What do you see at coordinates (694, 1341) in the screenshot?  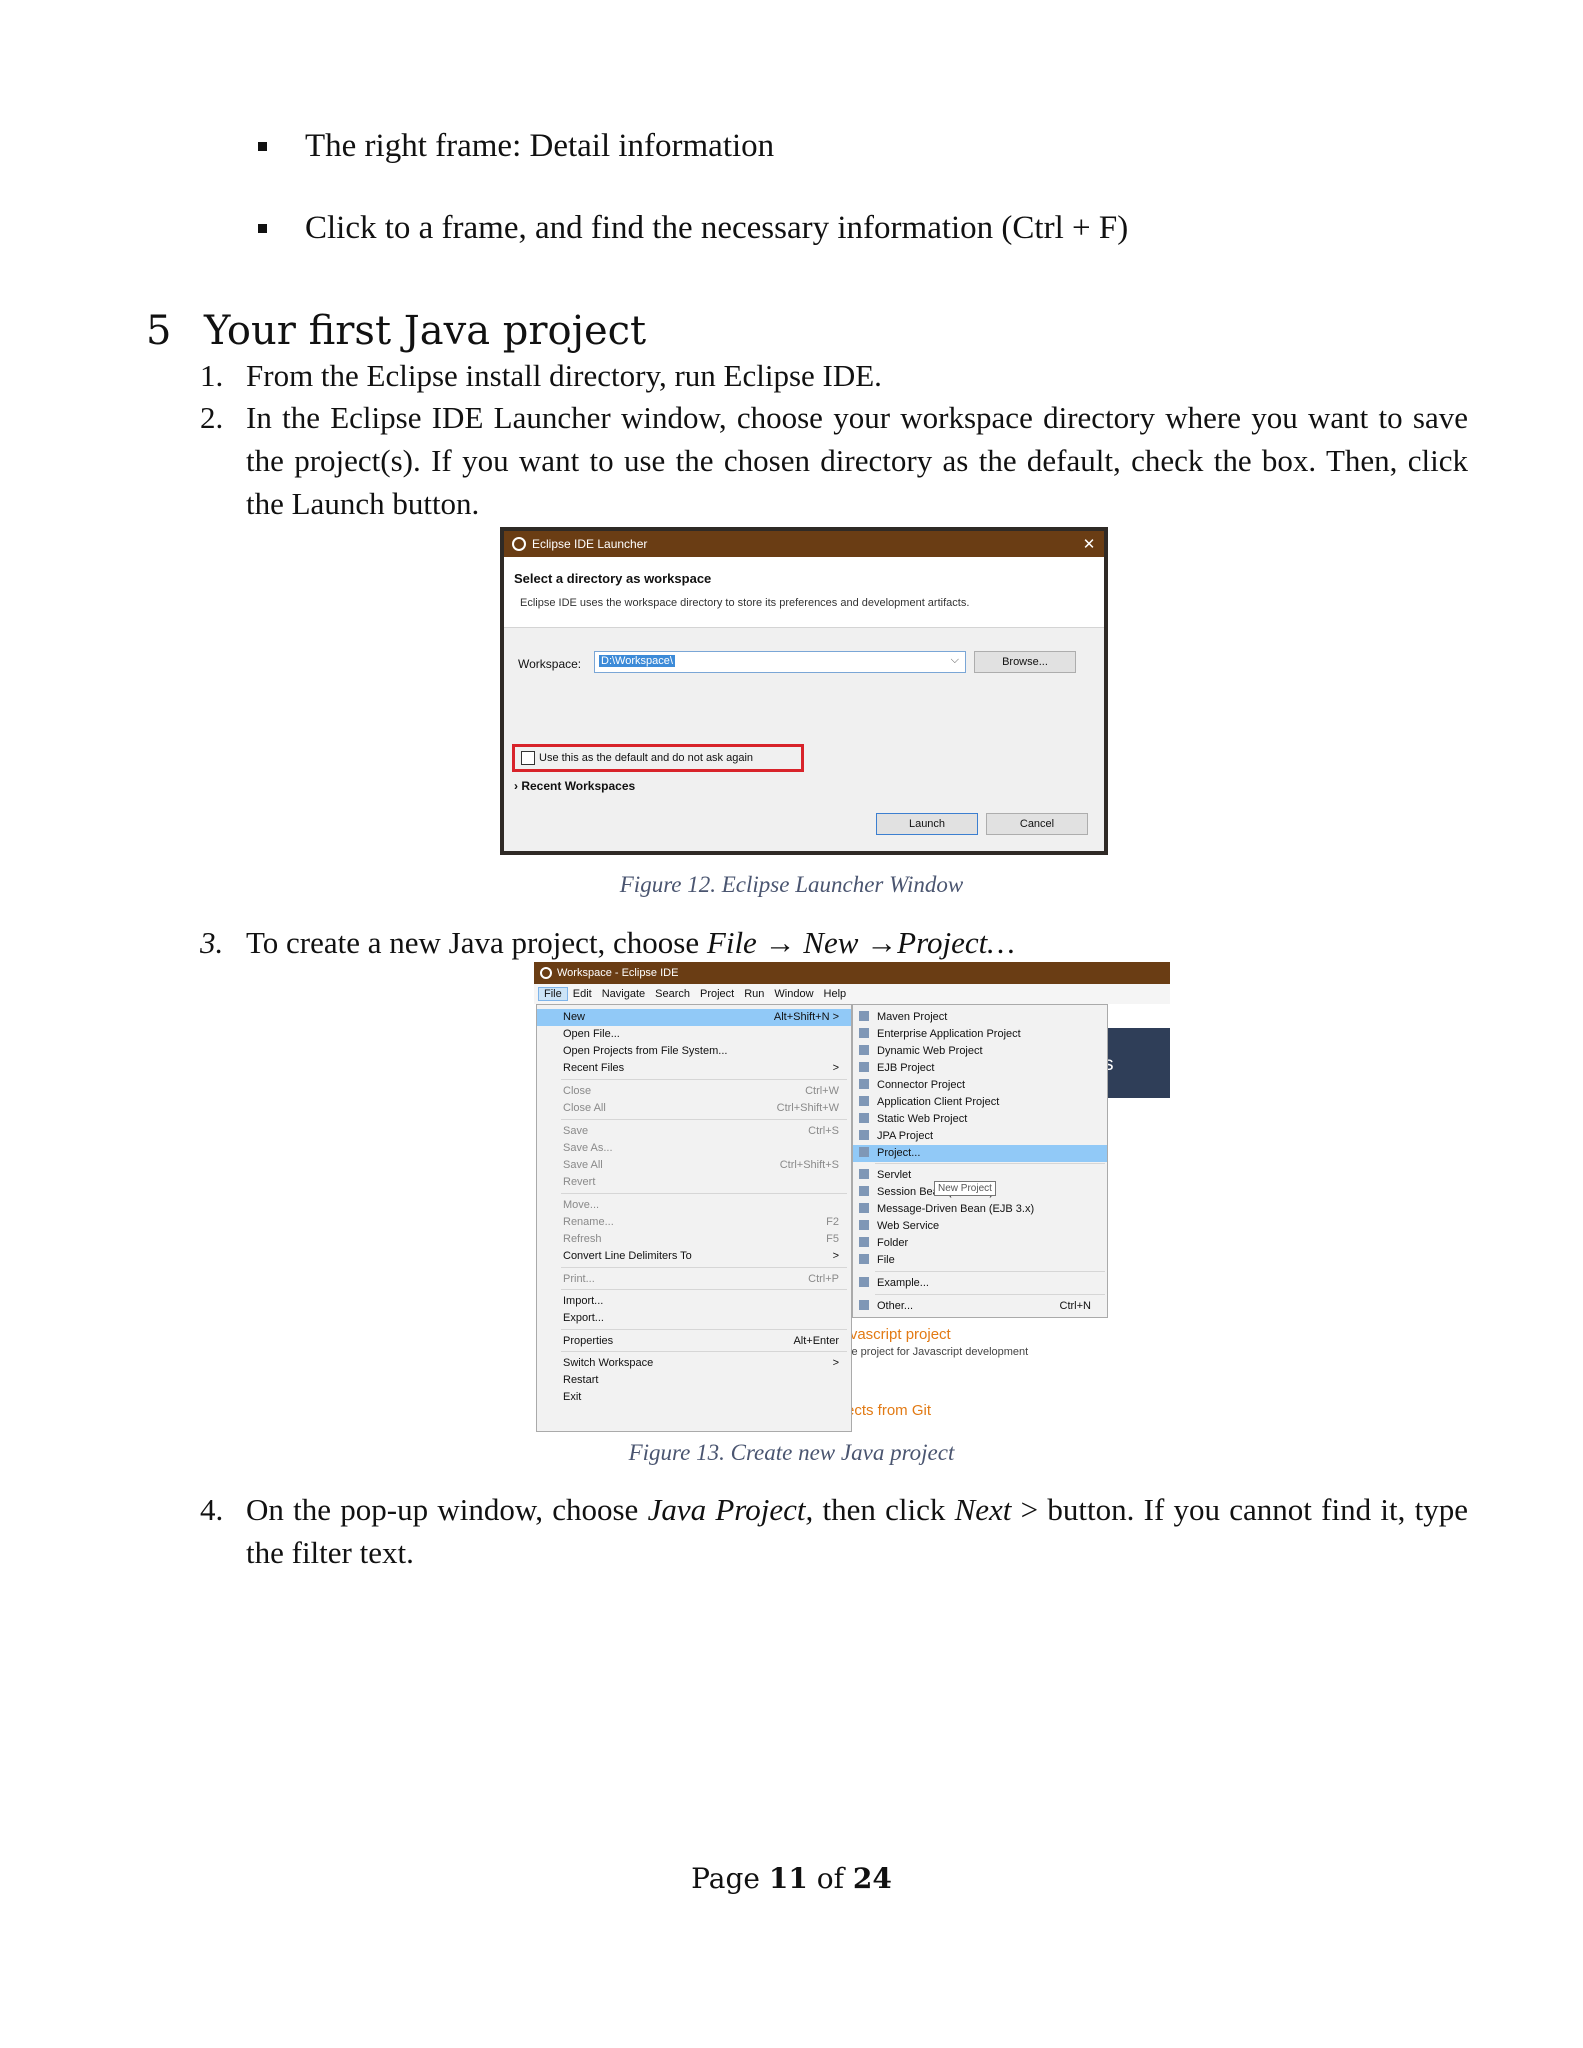 I see `file-menu-item: Properties Alt+Enter` at bounding box center [694, 1341].